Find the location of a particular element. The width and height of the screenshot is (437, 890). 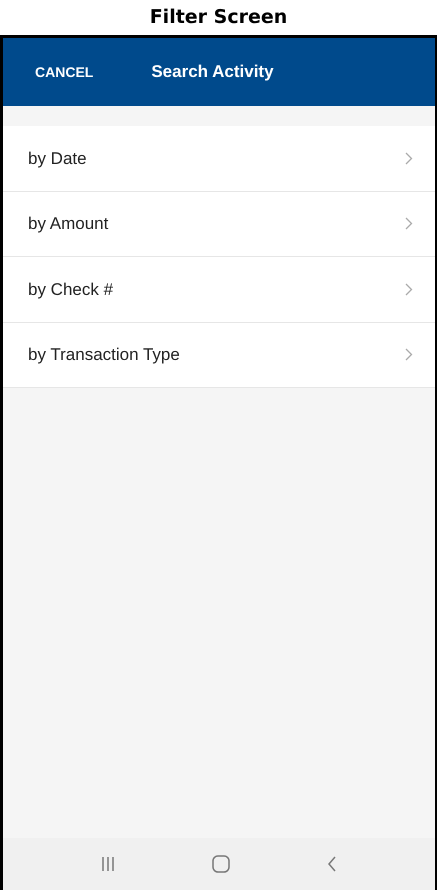

filter-item: by Date is located at coordinates (219, 159).